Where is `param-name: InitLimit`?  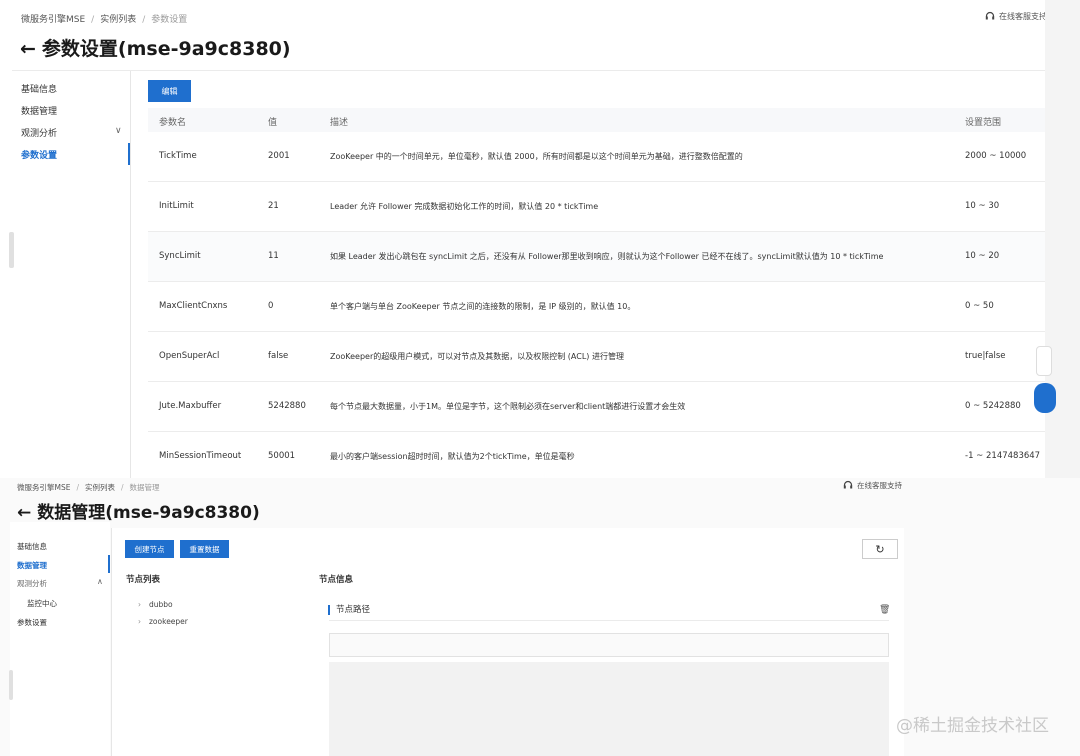 param-name: InitLimit is located at coordinates (176, 206).